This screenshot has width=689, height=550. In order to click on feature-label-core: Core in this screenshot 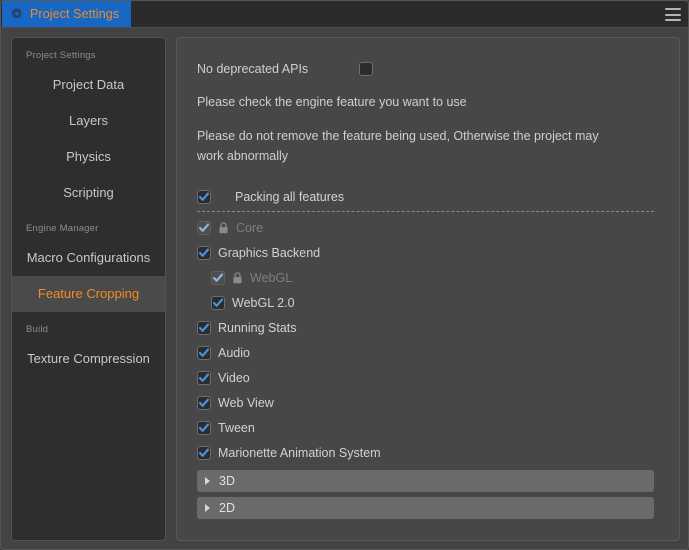, I will do `click(250, 227)`.